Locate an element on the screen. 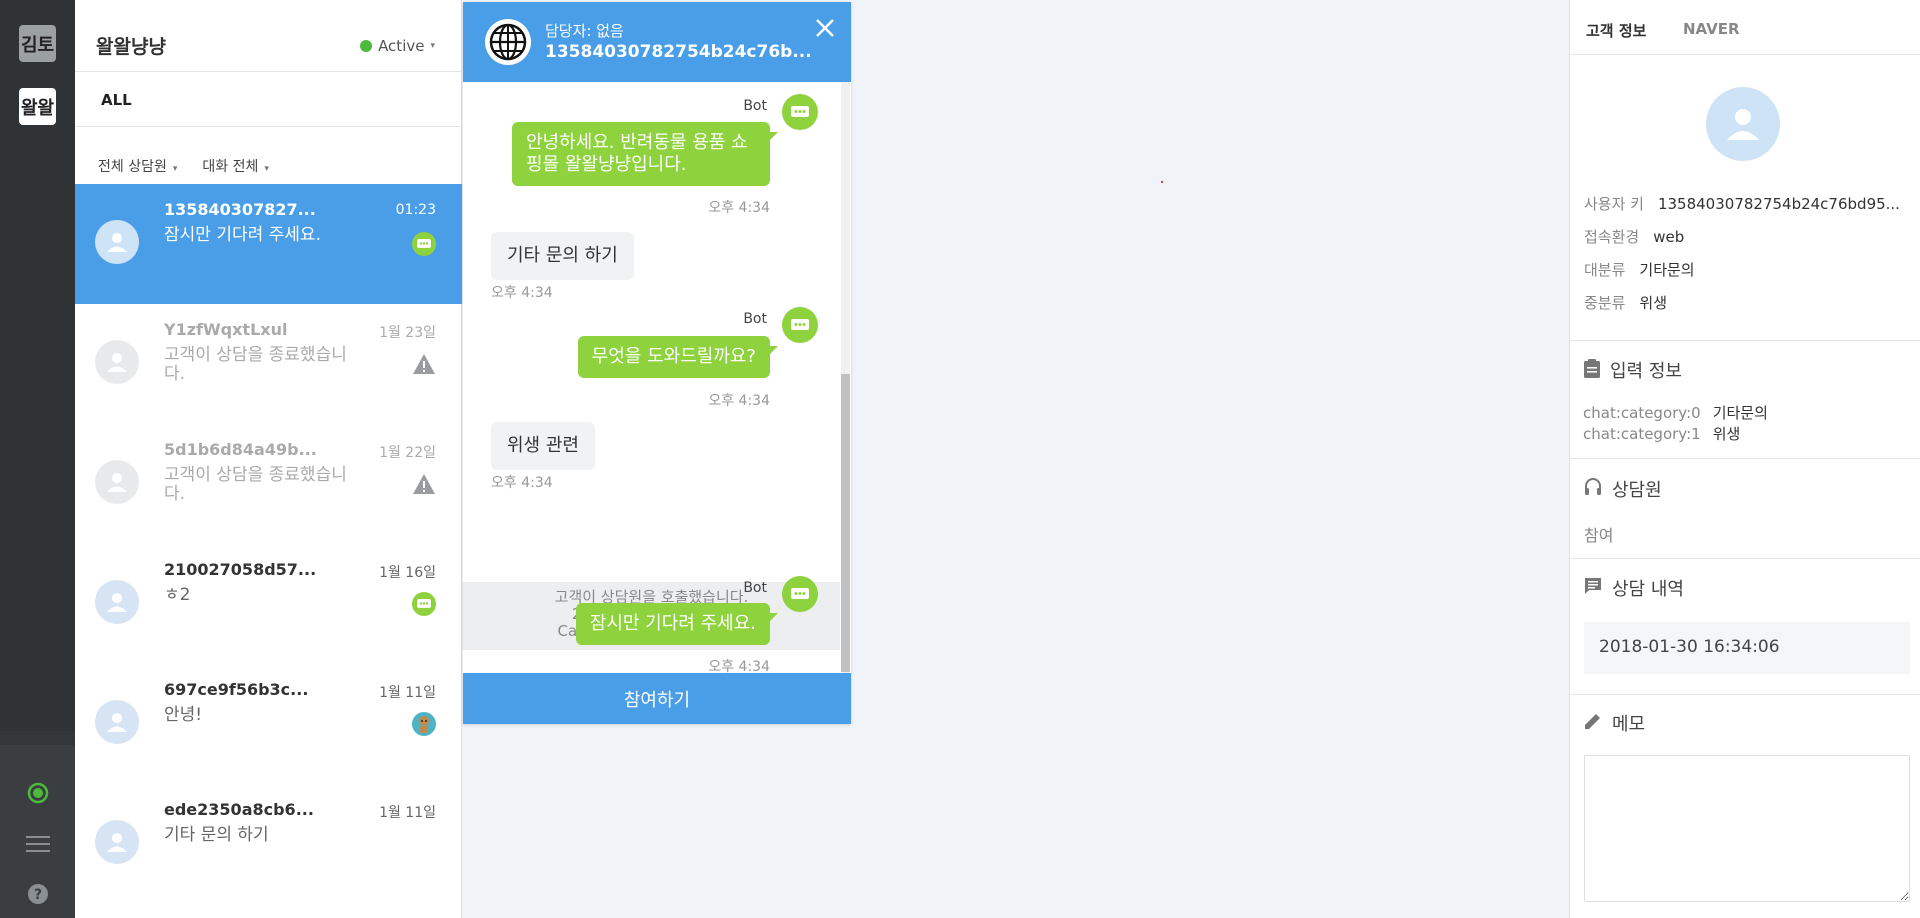  input-info-section-title: 입력 정보 is located at coordinates (1633, 370).